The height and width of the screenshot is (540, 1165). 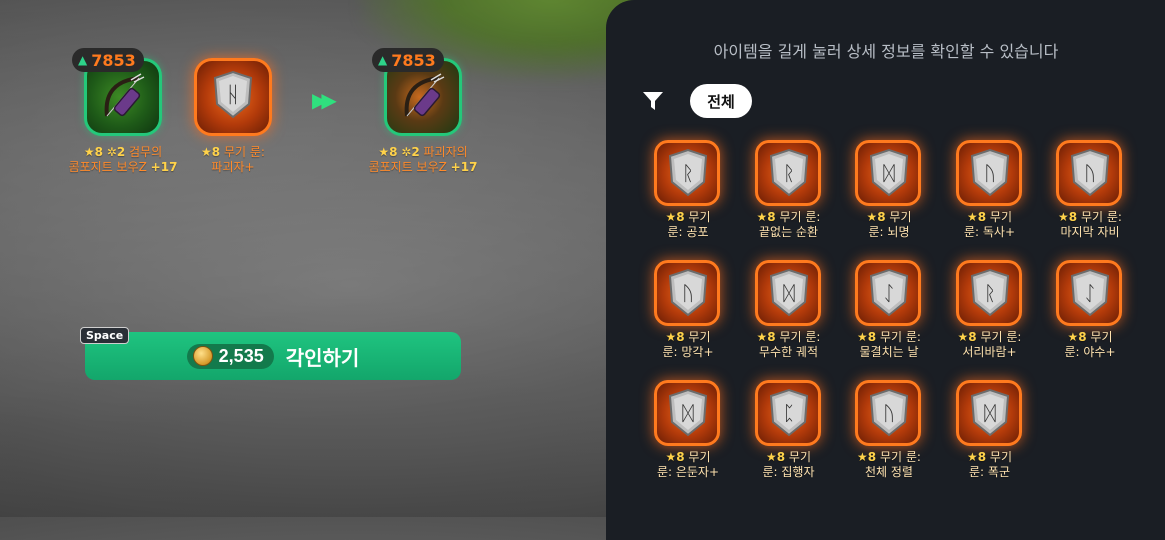 I want to click on hotkey-badge: Space, so click(x=105, y=335).